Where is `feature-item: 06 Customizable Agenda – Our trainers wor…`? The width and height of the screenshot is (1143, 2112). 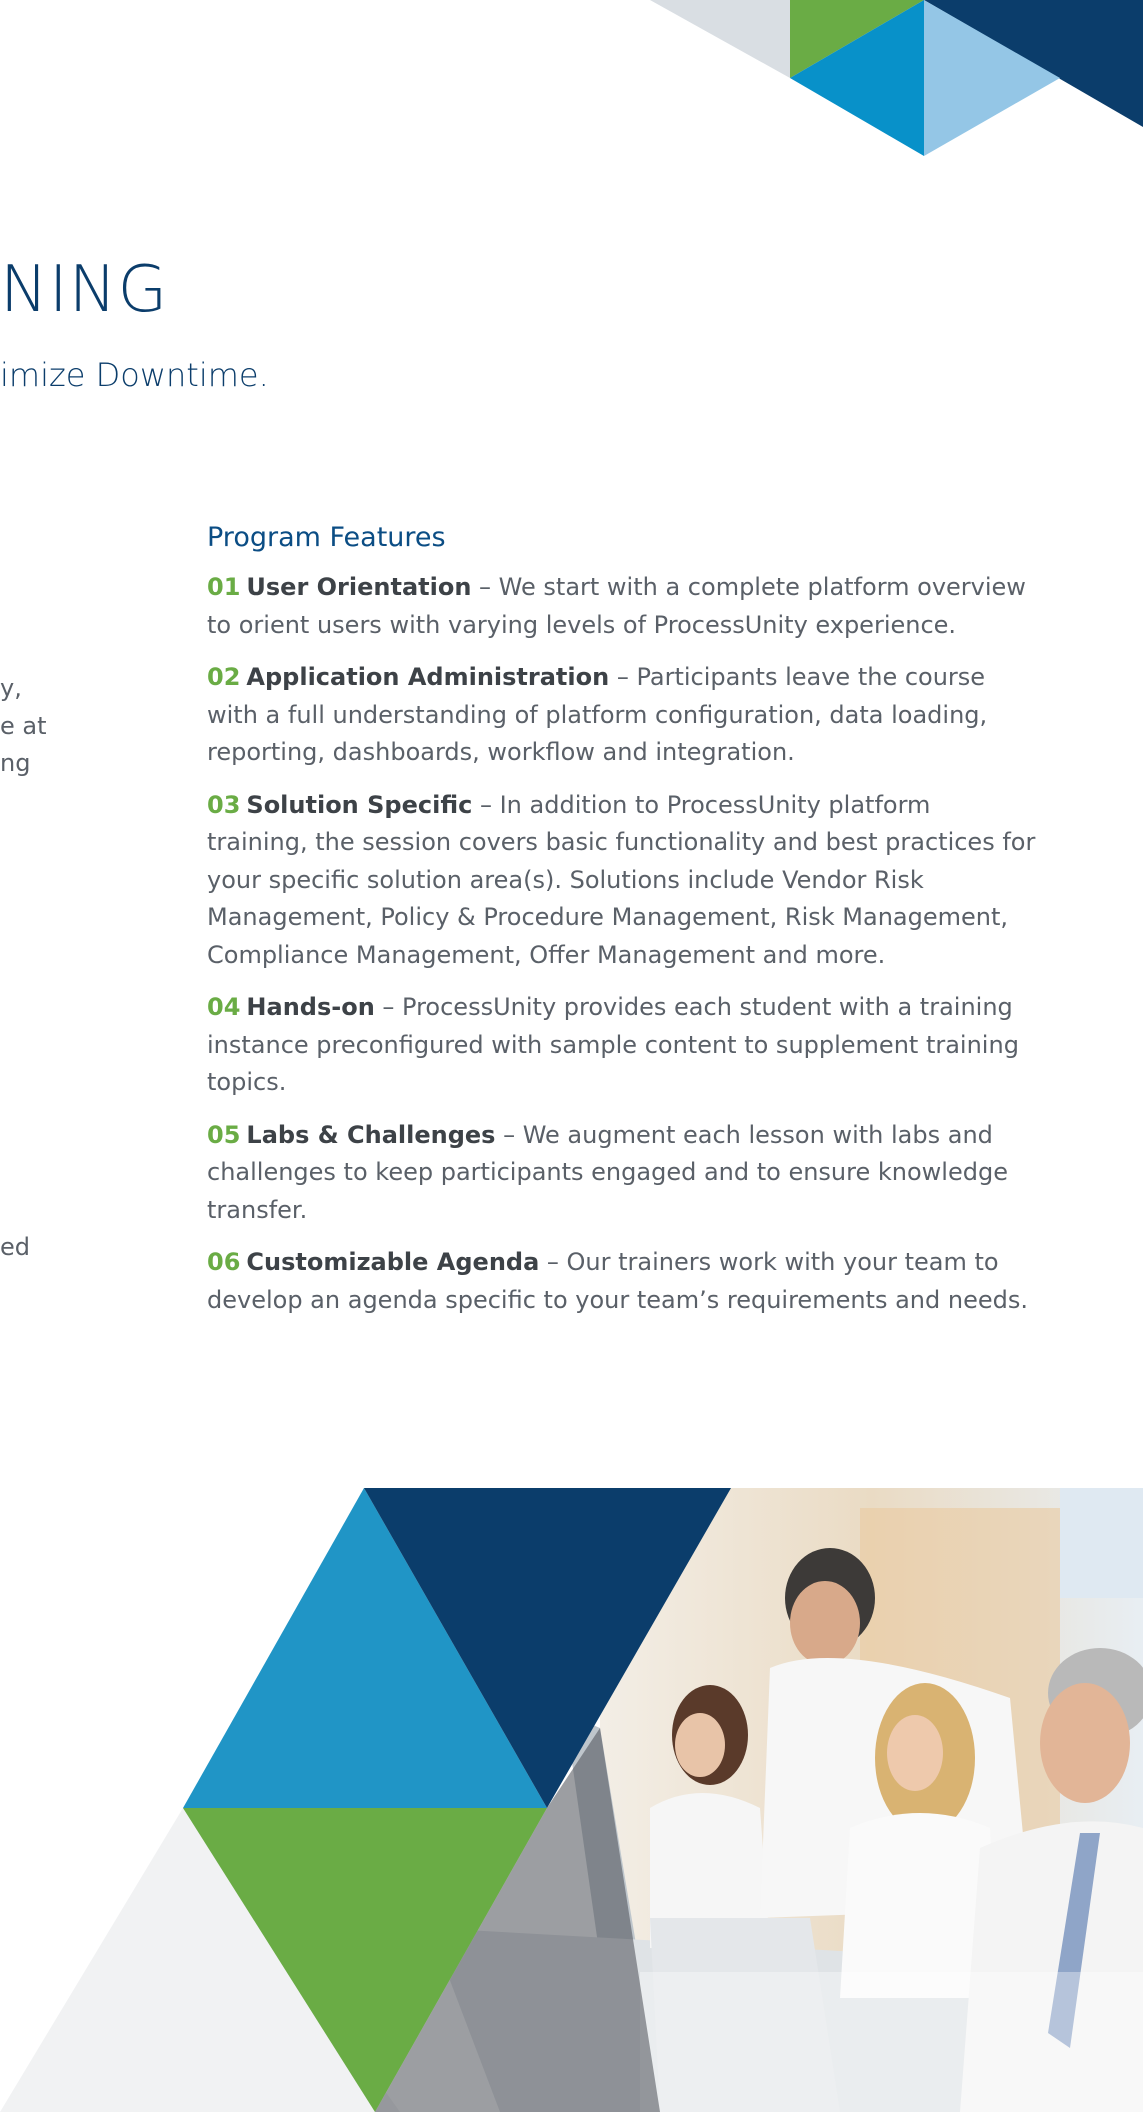 feature-item: 06 Customizable Agenda – Our trainers wor… is located at coordinates (622, 1281).